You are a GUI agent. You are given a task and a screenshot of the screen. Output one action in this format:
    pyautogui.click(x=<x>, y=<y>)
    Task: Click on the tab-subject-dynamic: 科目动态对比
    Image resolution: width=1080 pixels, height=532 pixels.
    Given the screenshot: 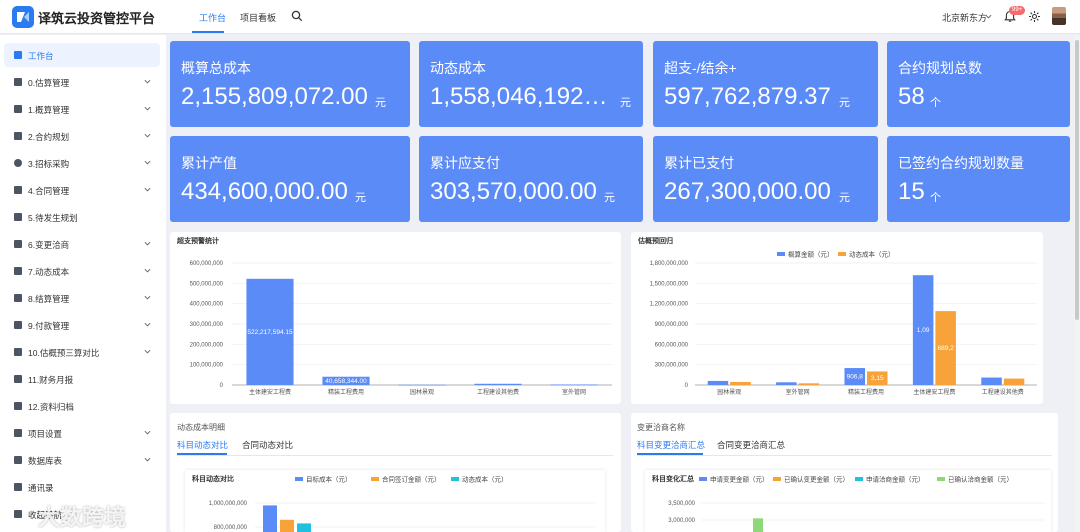 What is the action you would take?
    pyautogui.click(x=202, y=445)
    